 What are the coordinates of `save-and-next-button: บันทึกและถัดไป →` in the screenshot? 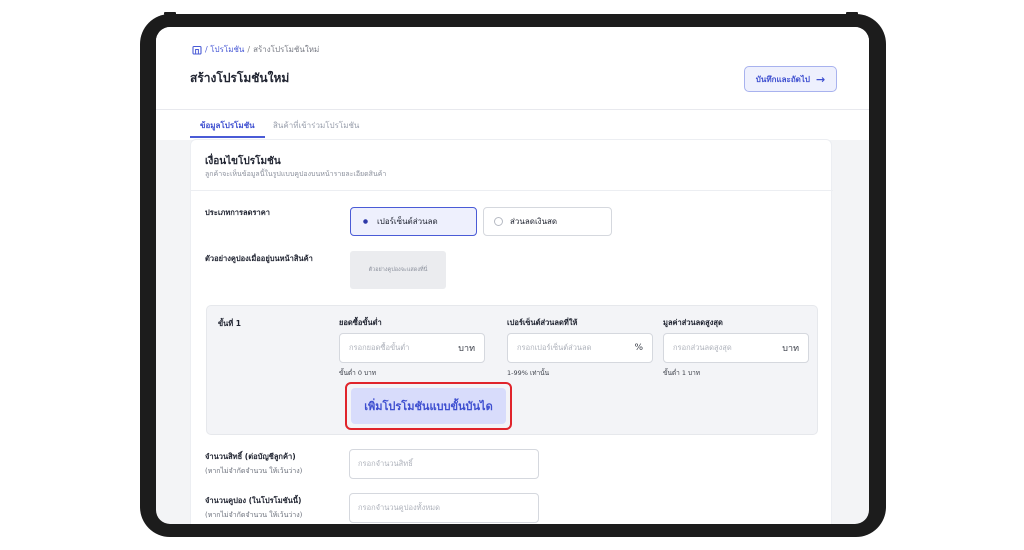 It's located at (790, 79).